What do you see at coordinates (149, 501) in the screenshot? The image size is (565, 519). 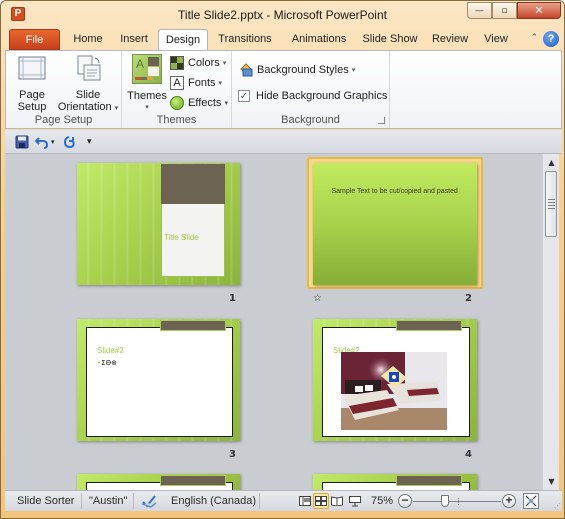 I see `spell-check-icon` at bounding box center [149, 501].